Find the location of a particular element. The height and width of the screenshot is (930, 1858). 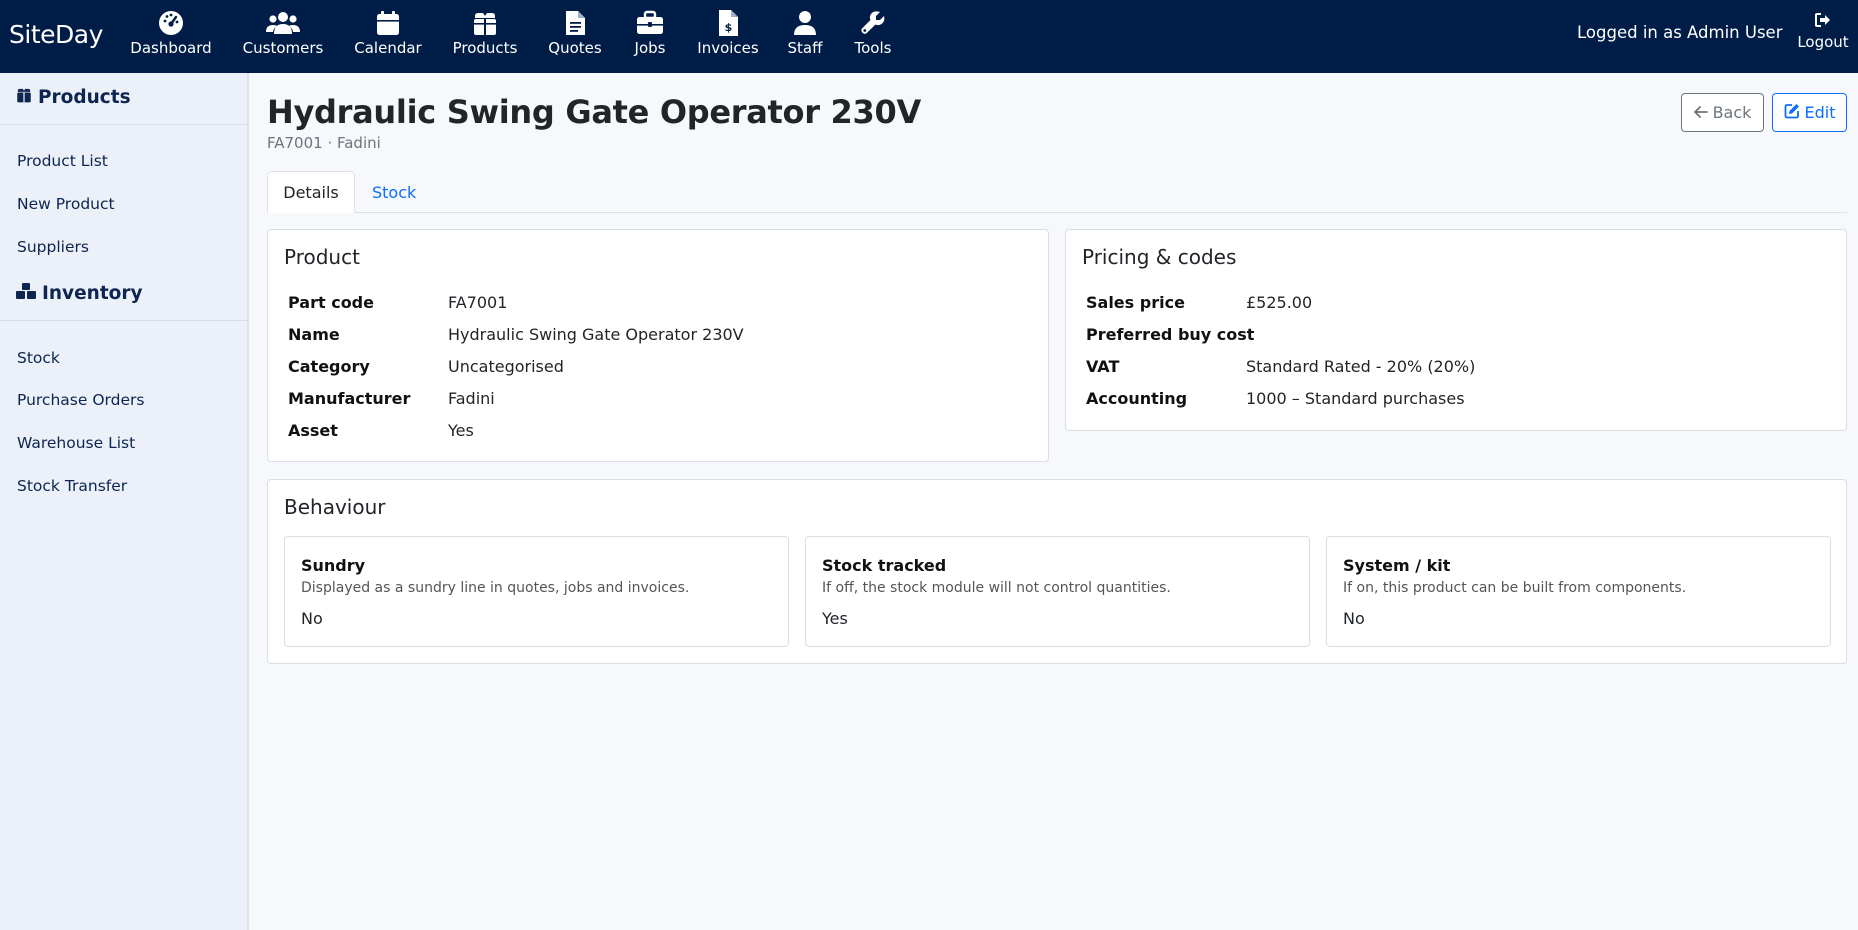

manufacturer-value: Fadini is located at coordinates (471, 398).